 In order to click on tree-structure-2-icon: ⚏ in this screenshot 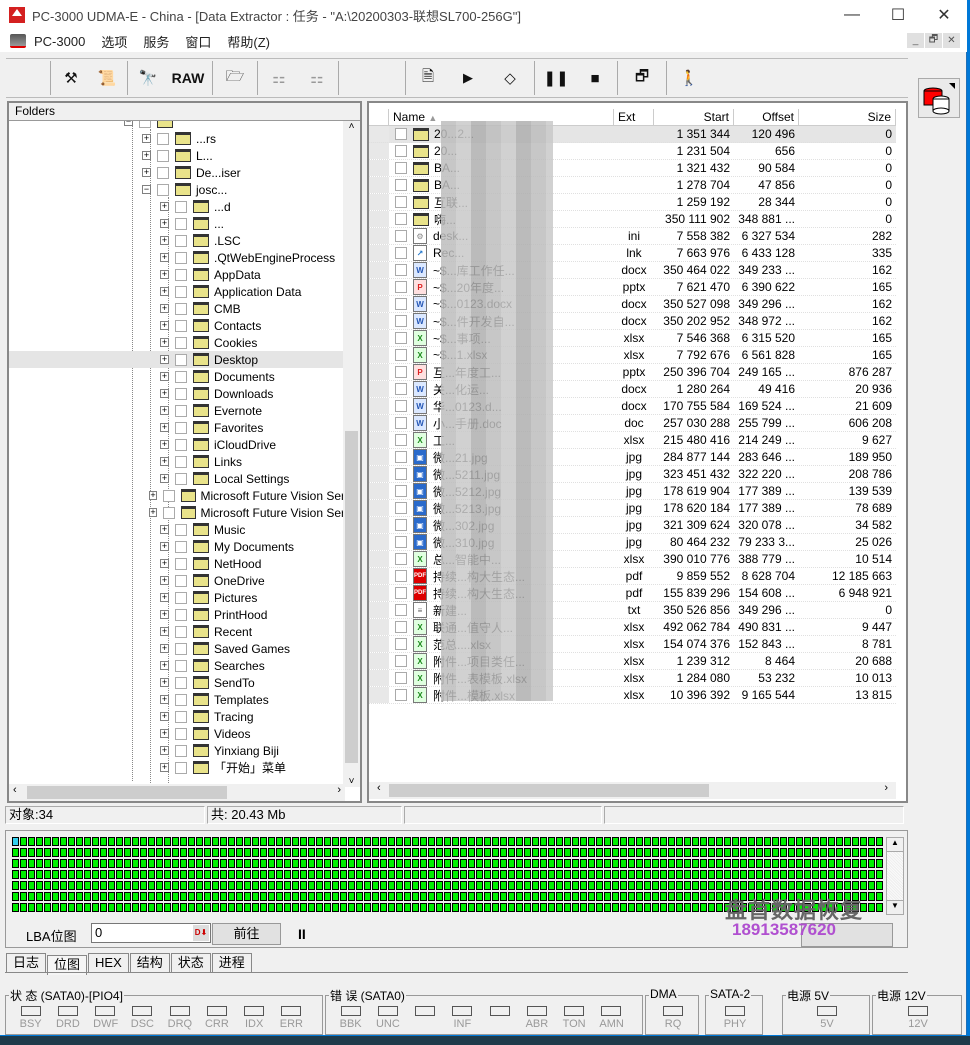, I will do `click(317, 78)`.